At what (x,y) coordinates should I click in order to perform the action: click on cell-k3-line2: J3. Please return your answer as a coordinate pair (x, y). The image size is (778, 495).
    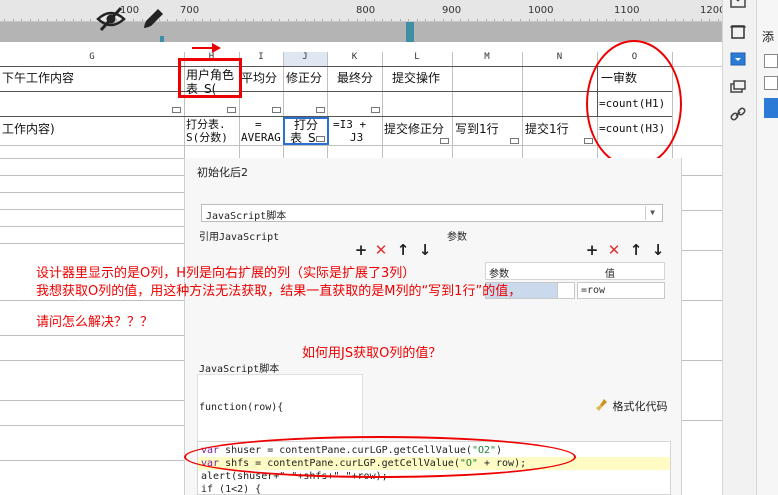
    Looking at the image, I should click on (357, 137).